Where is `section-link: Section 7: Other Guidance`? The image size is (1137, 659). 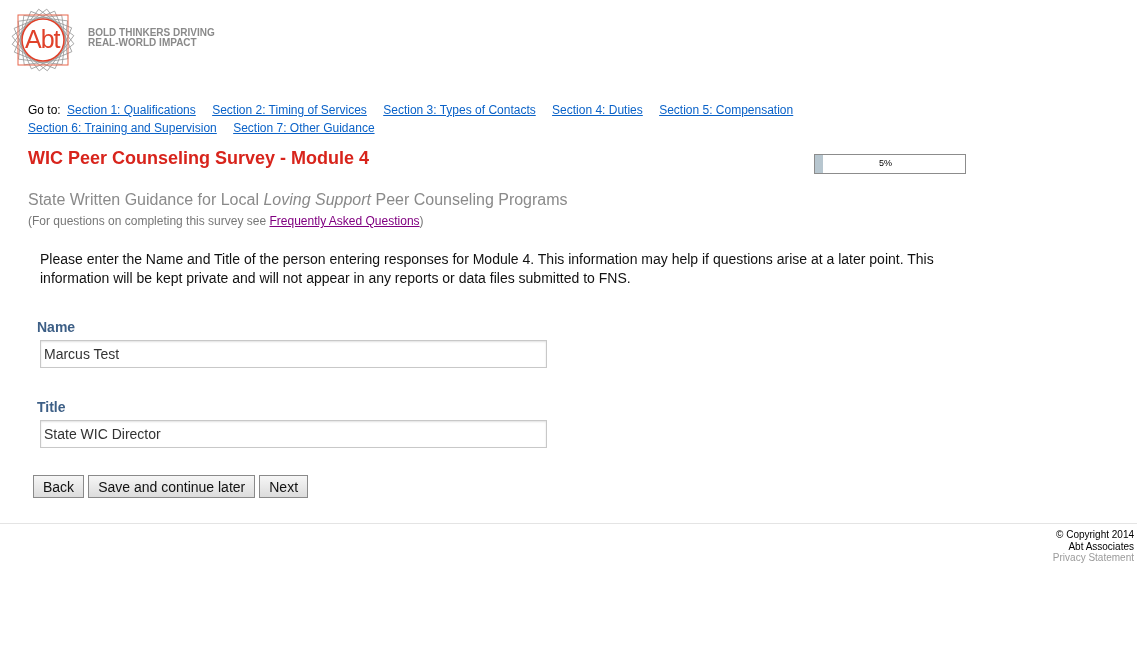
section-link: Section 7: Other Guidance is located at coordinates (304, 128).